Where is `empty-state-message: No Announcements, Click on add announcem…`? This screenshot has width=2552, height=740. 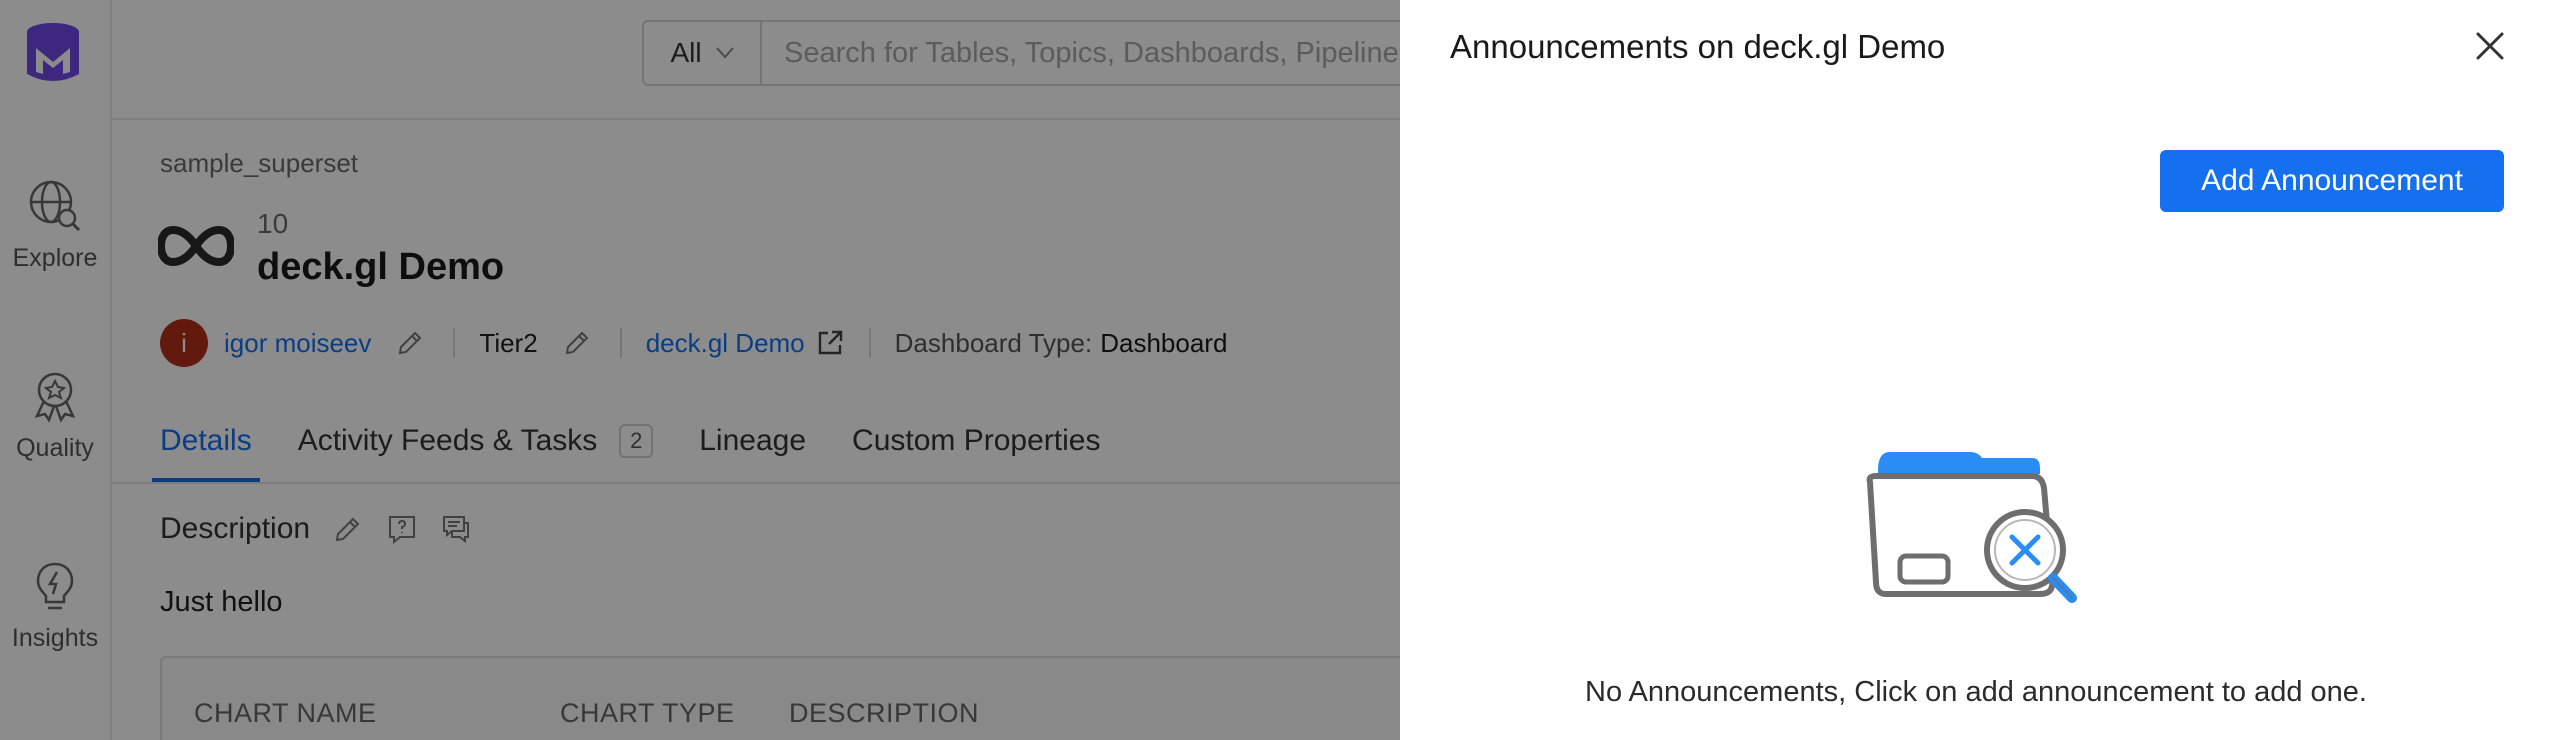 empty-state-message: No Announcements, Click on add announcem… is located at coordinates (1976, 692).